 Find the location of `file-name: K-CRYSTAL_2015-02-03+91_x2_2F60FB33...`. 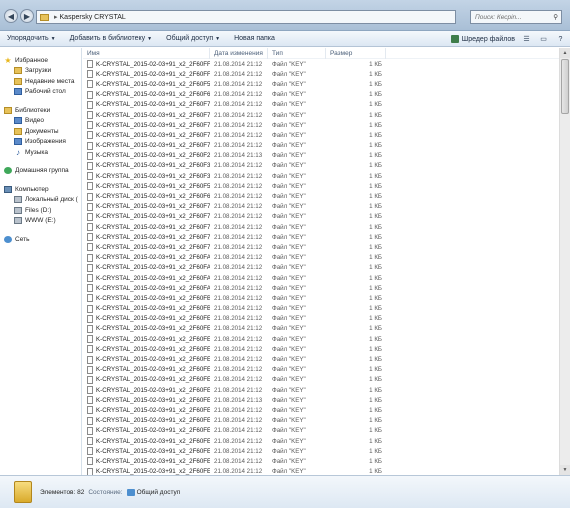

file-name: K-CRYSTAL_2015-02-03+91_x2_2F60FB33... is located at coordinates (153, 298).